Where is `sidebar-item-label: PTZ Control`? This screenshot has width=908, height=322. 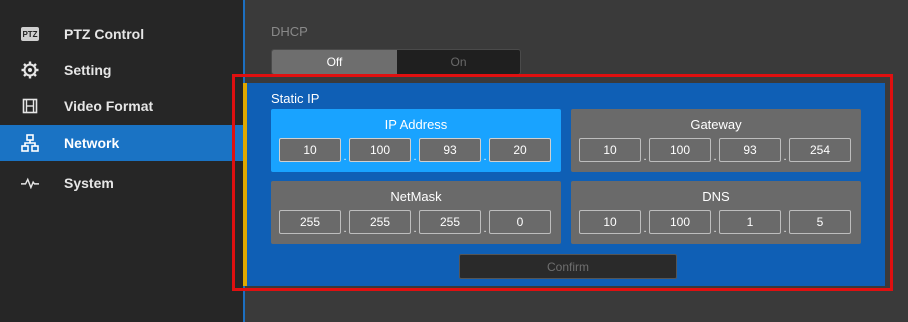
sidebar-item-label: PTZ Control is located at coordinates (104, 34).